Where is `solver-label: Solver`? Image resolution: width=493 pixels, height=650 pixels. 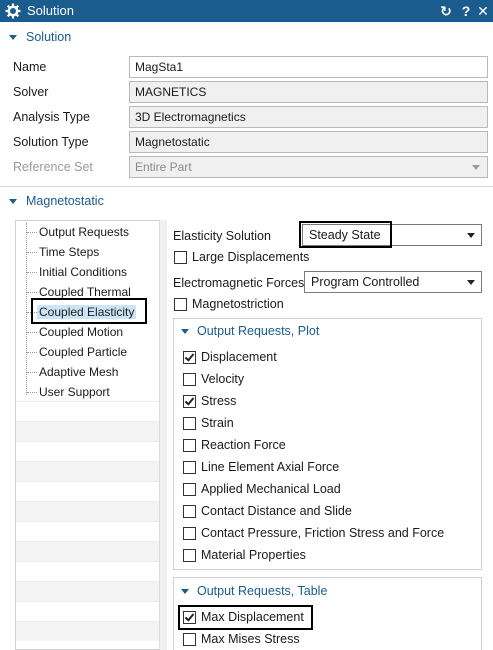 solver-label: Solver is located at coordinates (31, 92).